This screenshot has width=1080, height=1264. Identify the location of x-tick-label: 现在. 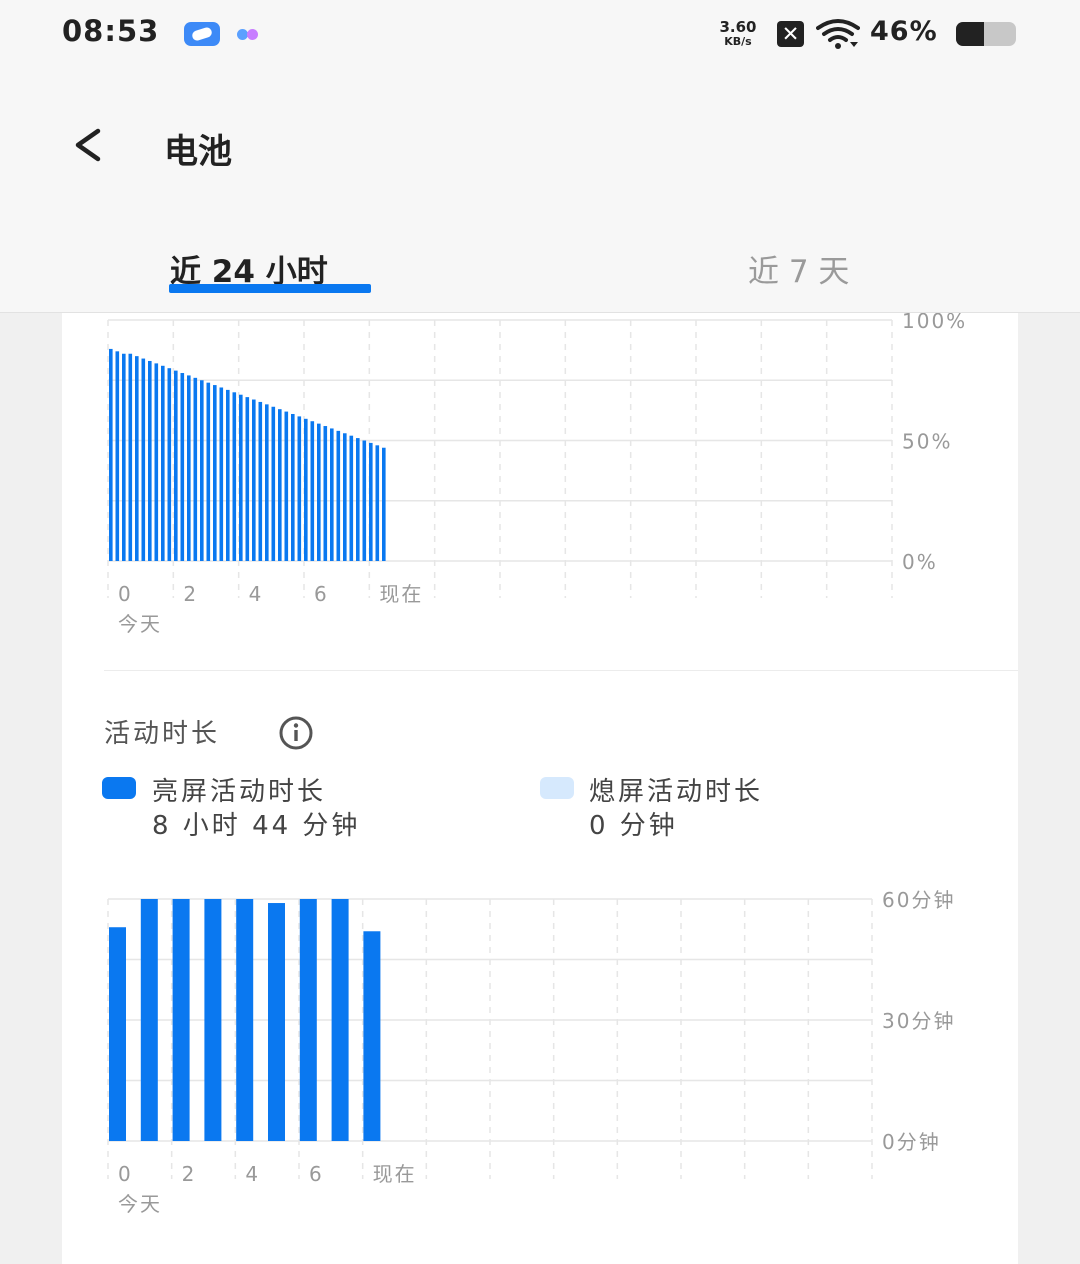
(395, 1174).